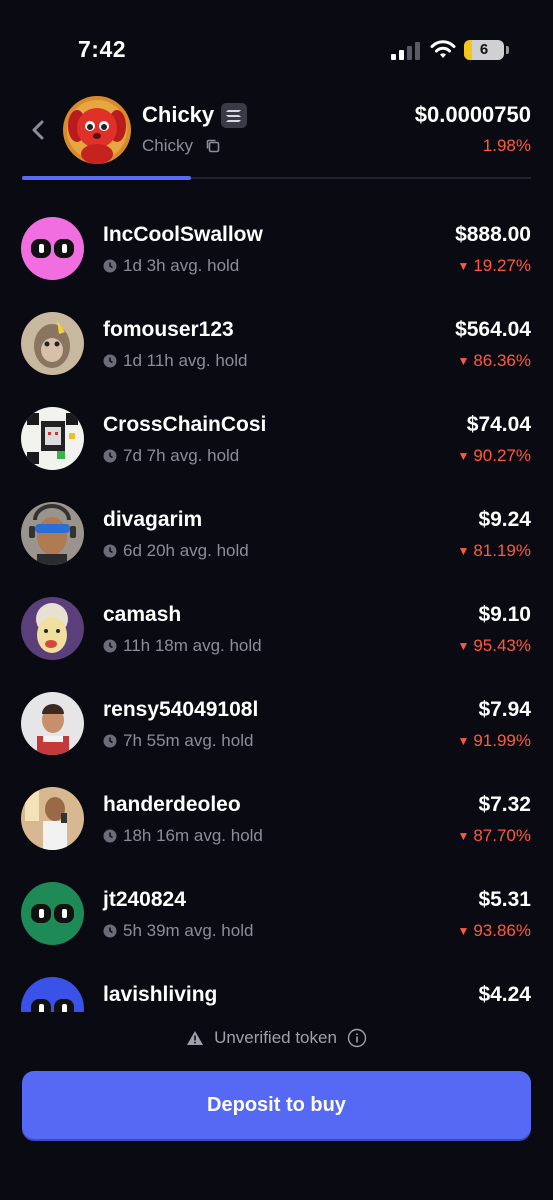 The image size is (553, 1200). Describe the element at coordinates (234, 115) in the screenshot. I see `solana-chain-icon` at that location.